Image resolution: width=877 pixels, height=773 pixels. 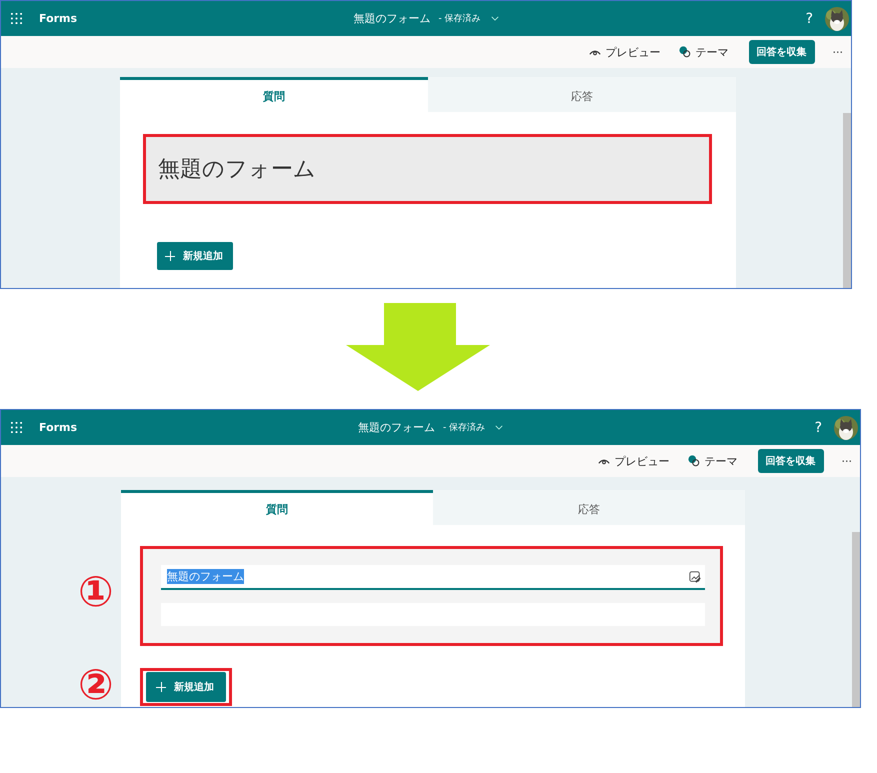 I want to click on step-number: ②, so click(x=96, y=685).